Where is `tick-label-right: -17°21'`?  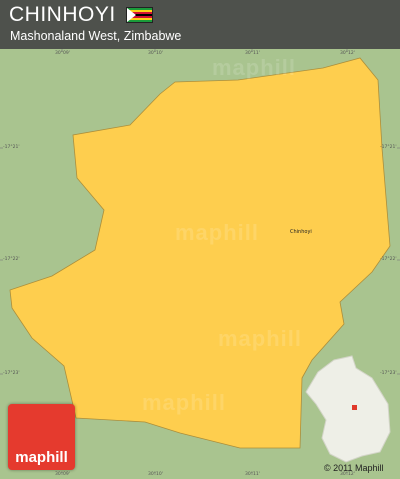
tick-label-right: -17°21' is located at coordinates (388, 147).